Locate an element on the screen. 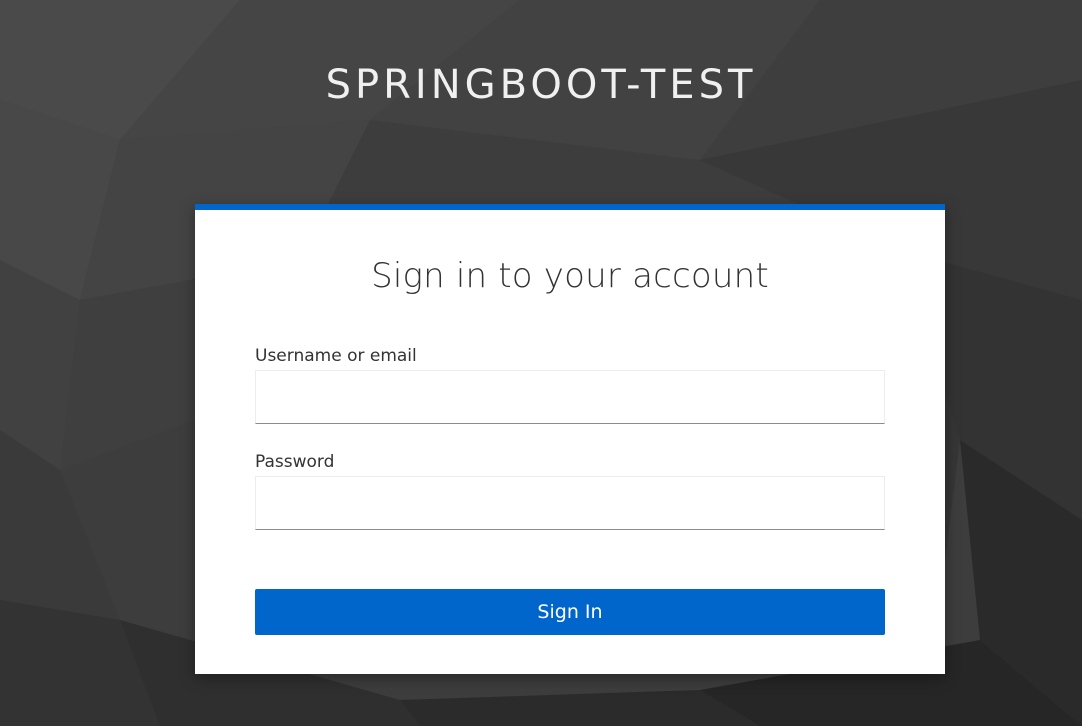 The height and width of the screenshot is (726, 1082). username-label: Username or email is located at coordinates (336, 356).